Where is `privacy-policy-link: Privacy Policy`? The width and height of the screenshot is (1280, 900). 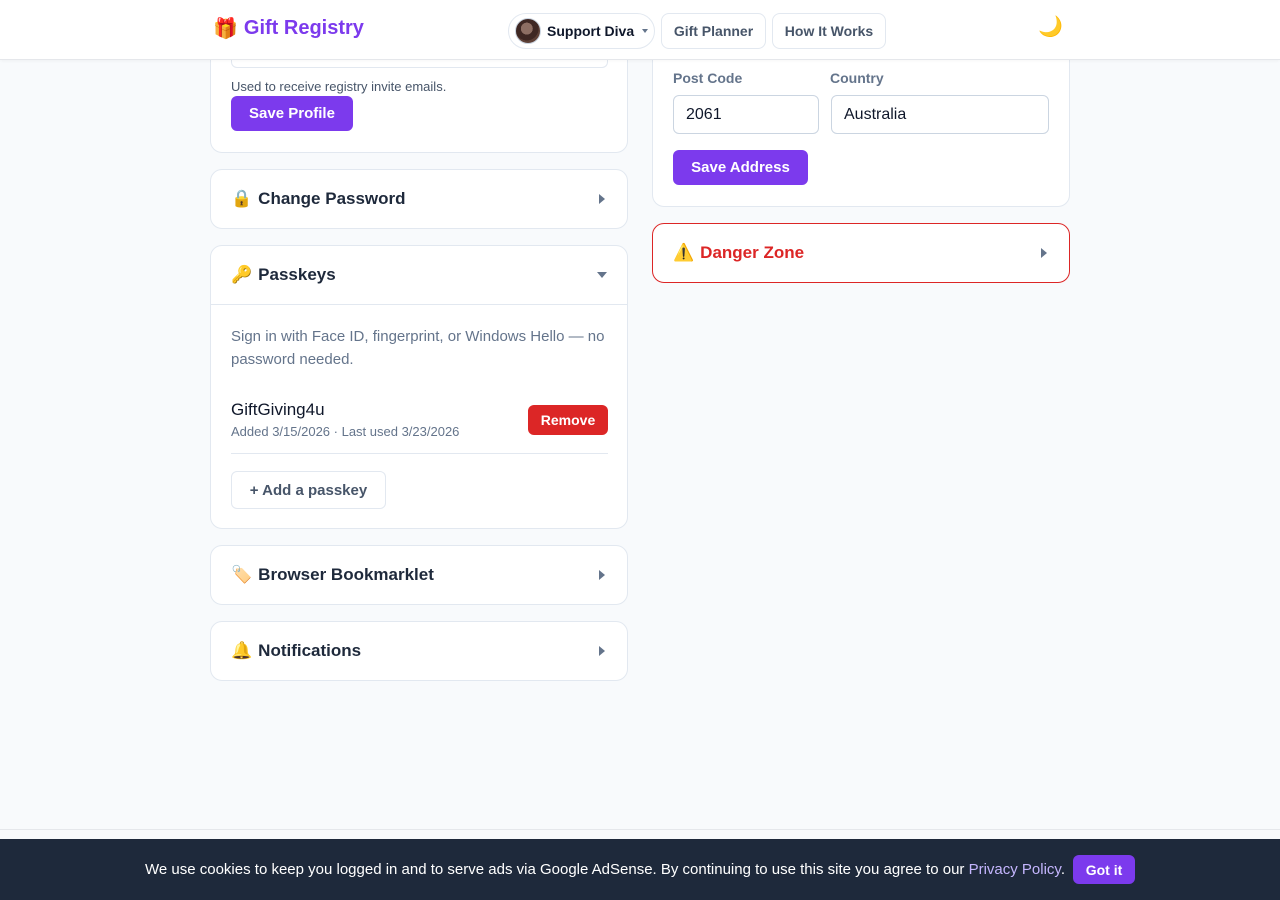 privacy-policy-link: Privacy Policy is located at coordinates (1015, 869).